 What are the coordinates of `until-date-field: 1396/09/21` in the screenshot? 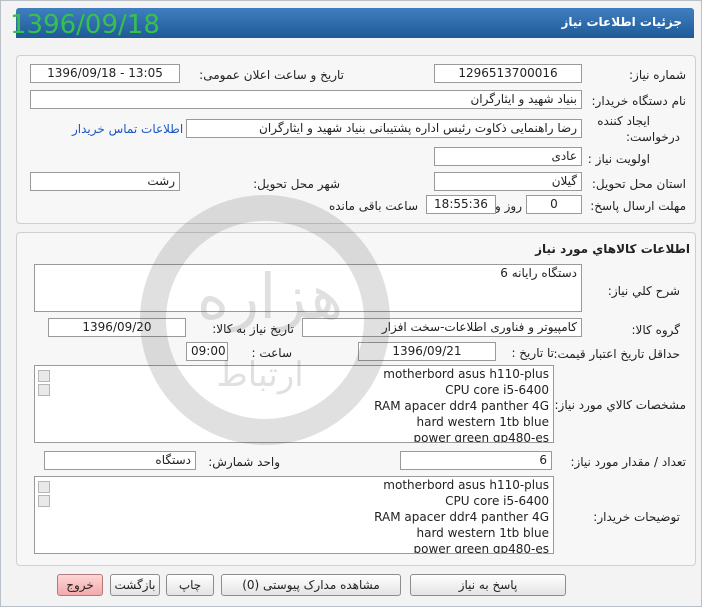 It's located at (427, 351).